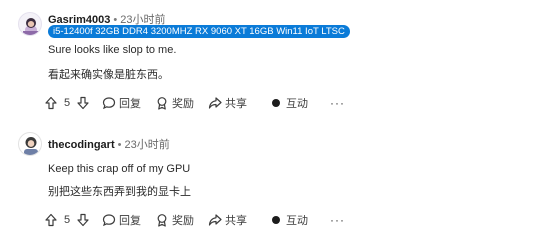 Image resolution: width=550 pixels, height=240 pixels. What do you see at coordinates (119, 169) in the screenshot?
I see `comment-text: Keep this crap off of my GPU` at bounding box center [119, 169].